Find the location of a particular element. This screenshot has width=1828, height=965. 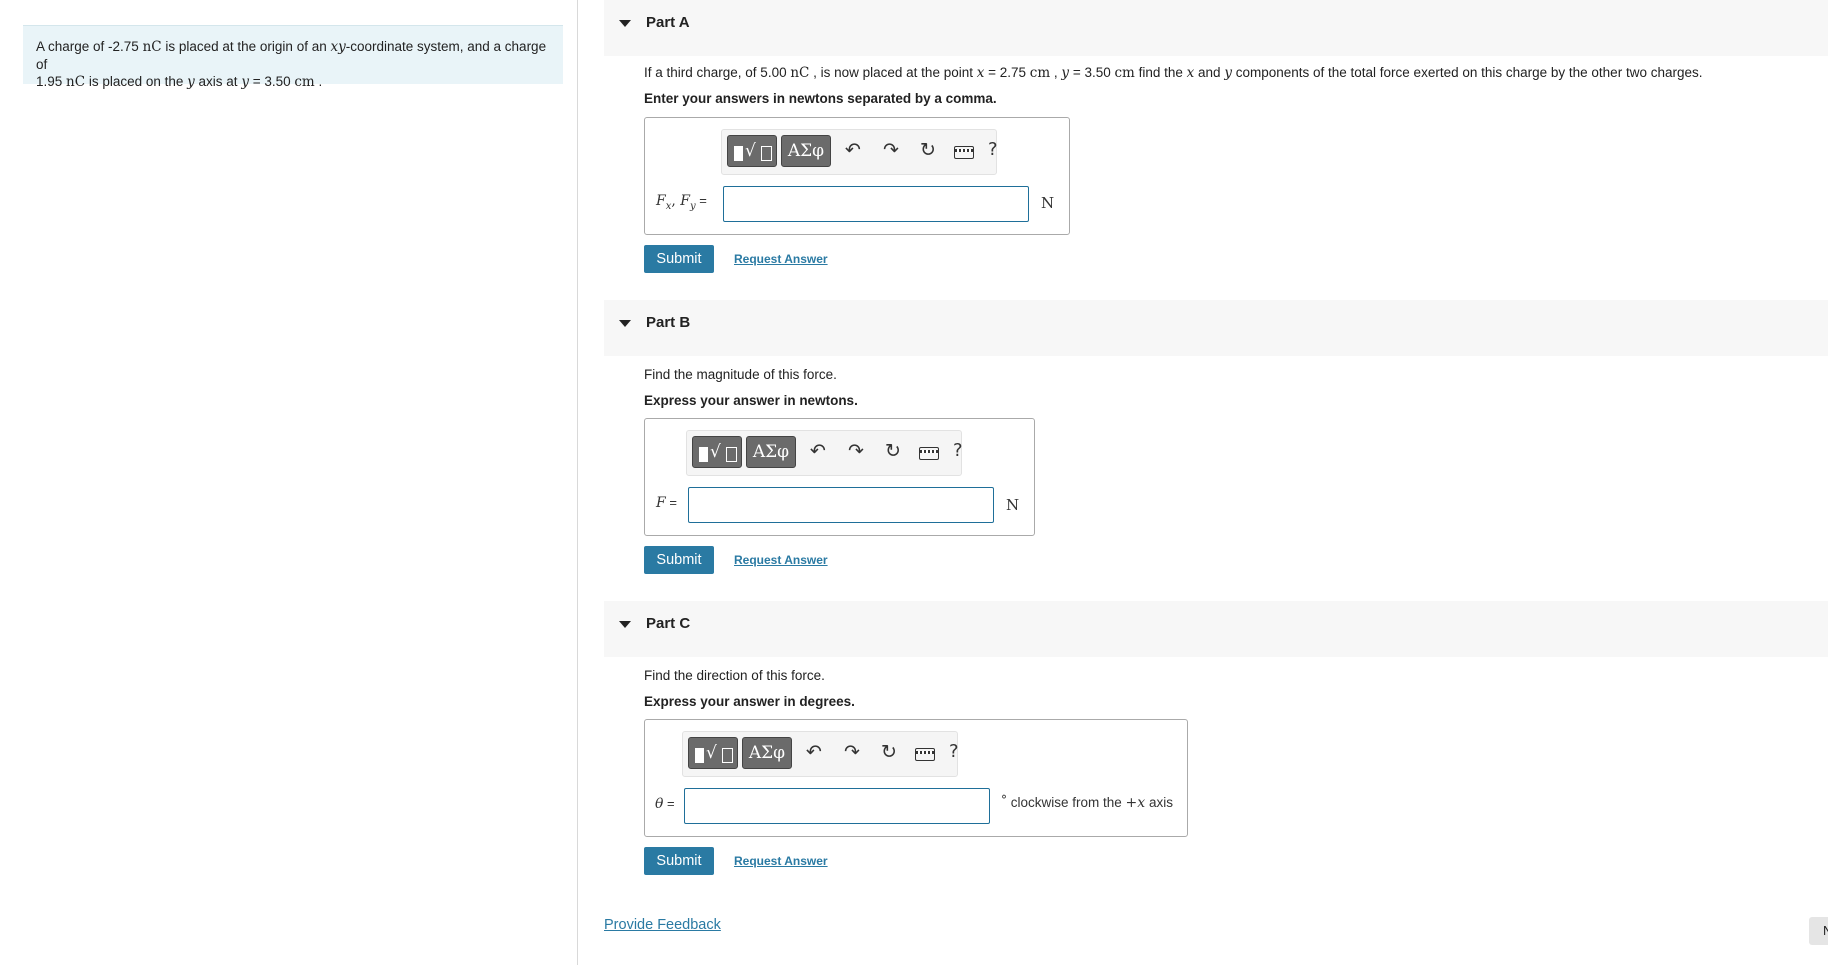

part-a-answer-box: √ ΑΣφ ↶ ↷ ↻ ? Fx, Fy = N is located at coordinates (857, 176).